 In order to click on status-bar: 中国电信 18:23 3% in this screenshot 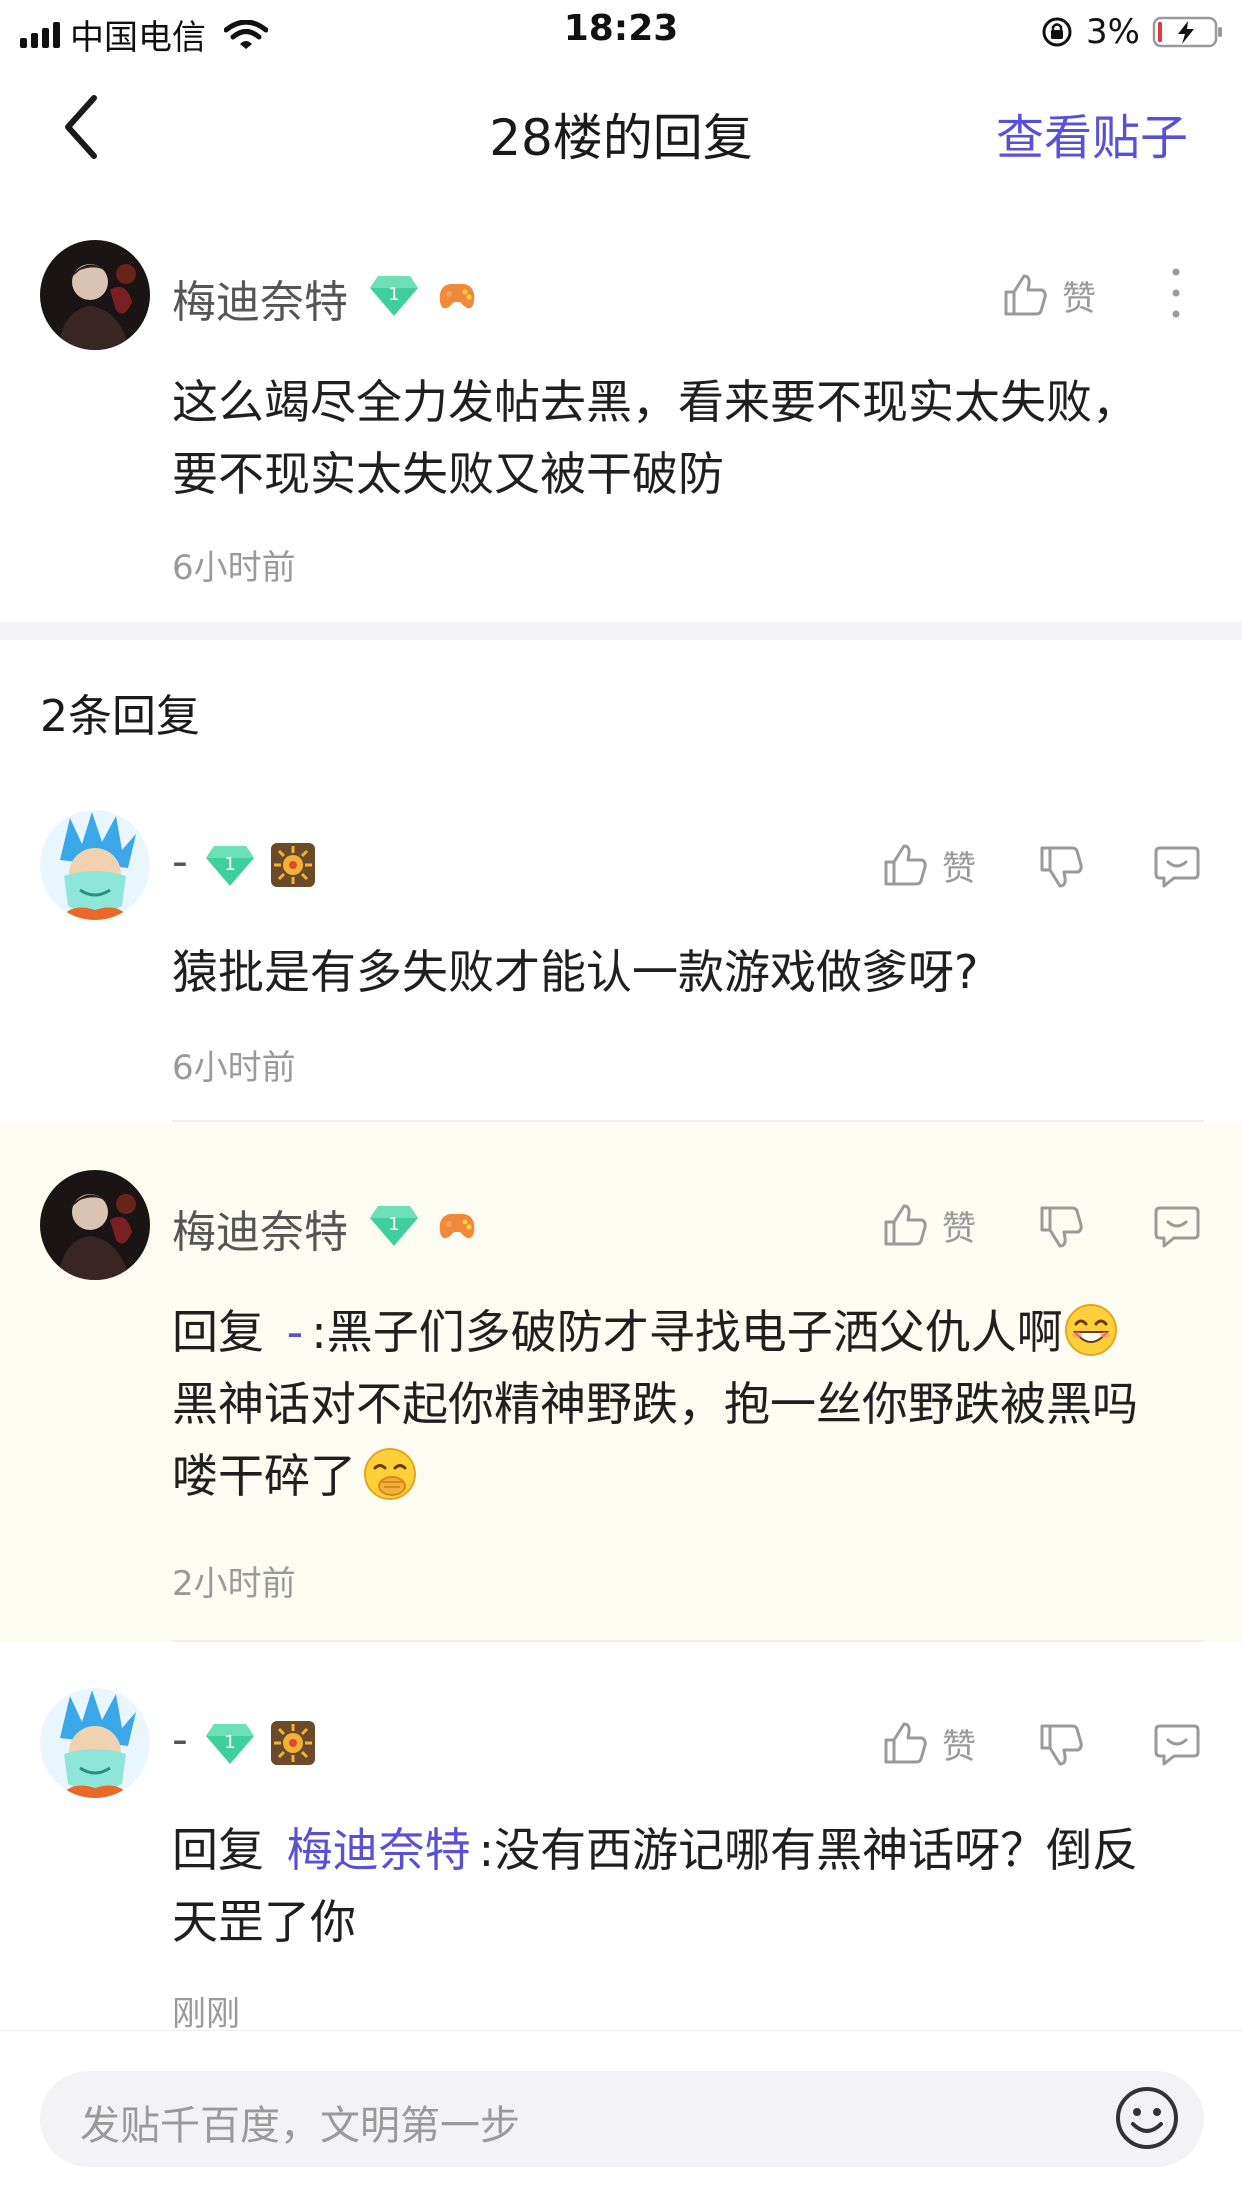, I will do `click(621, 31)`.